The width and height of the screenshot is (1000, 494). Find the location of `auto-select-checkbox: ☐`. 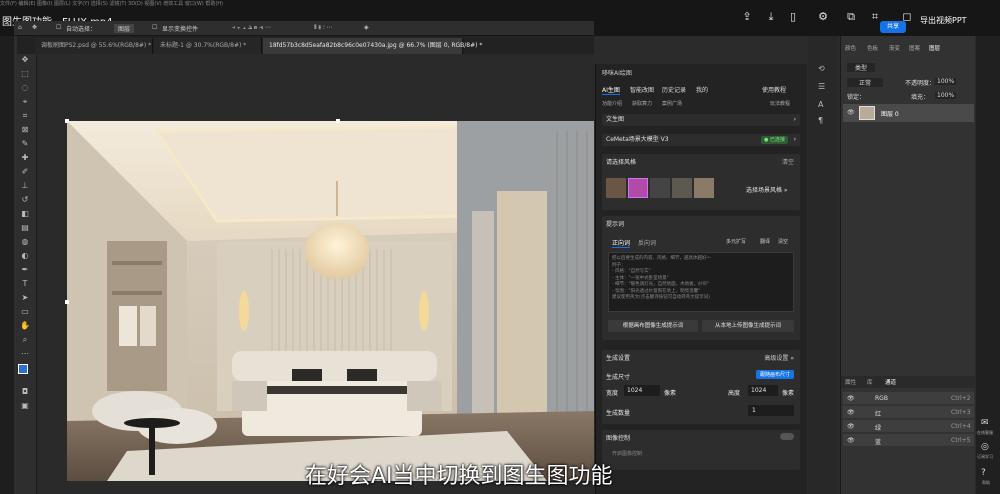

auto-select-checkbox: ☐ is located at coordinates (58, 27).